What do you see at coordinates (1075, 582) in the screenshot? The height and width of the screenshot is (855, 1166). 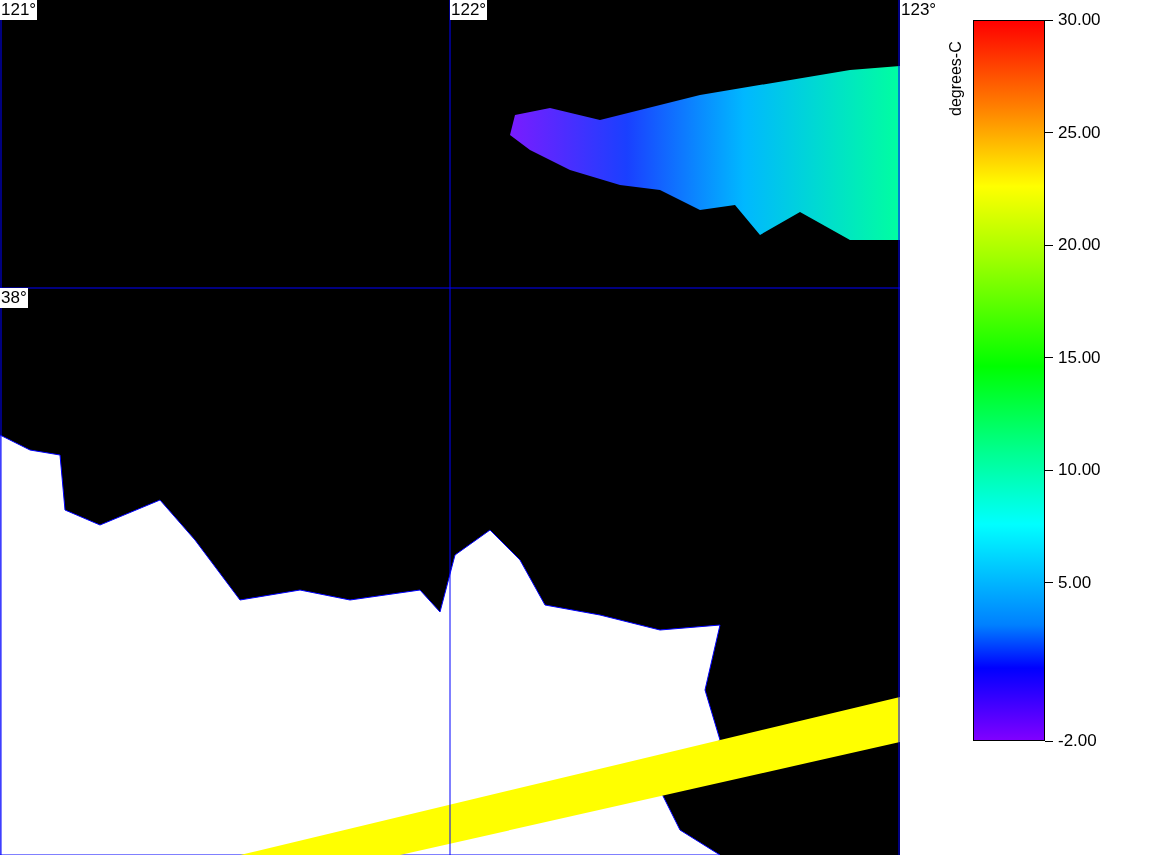 I see `tick-label: 5.00` at bounding box center [1075, 582].